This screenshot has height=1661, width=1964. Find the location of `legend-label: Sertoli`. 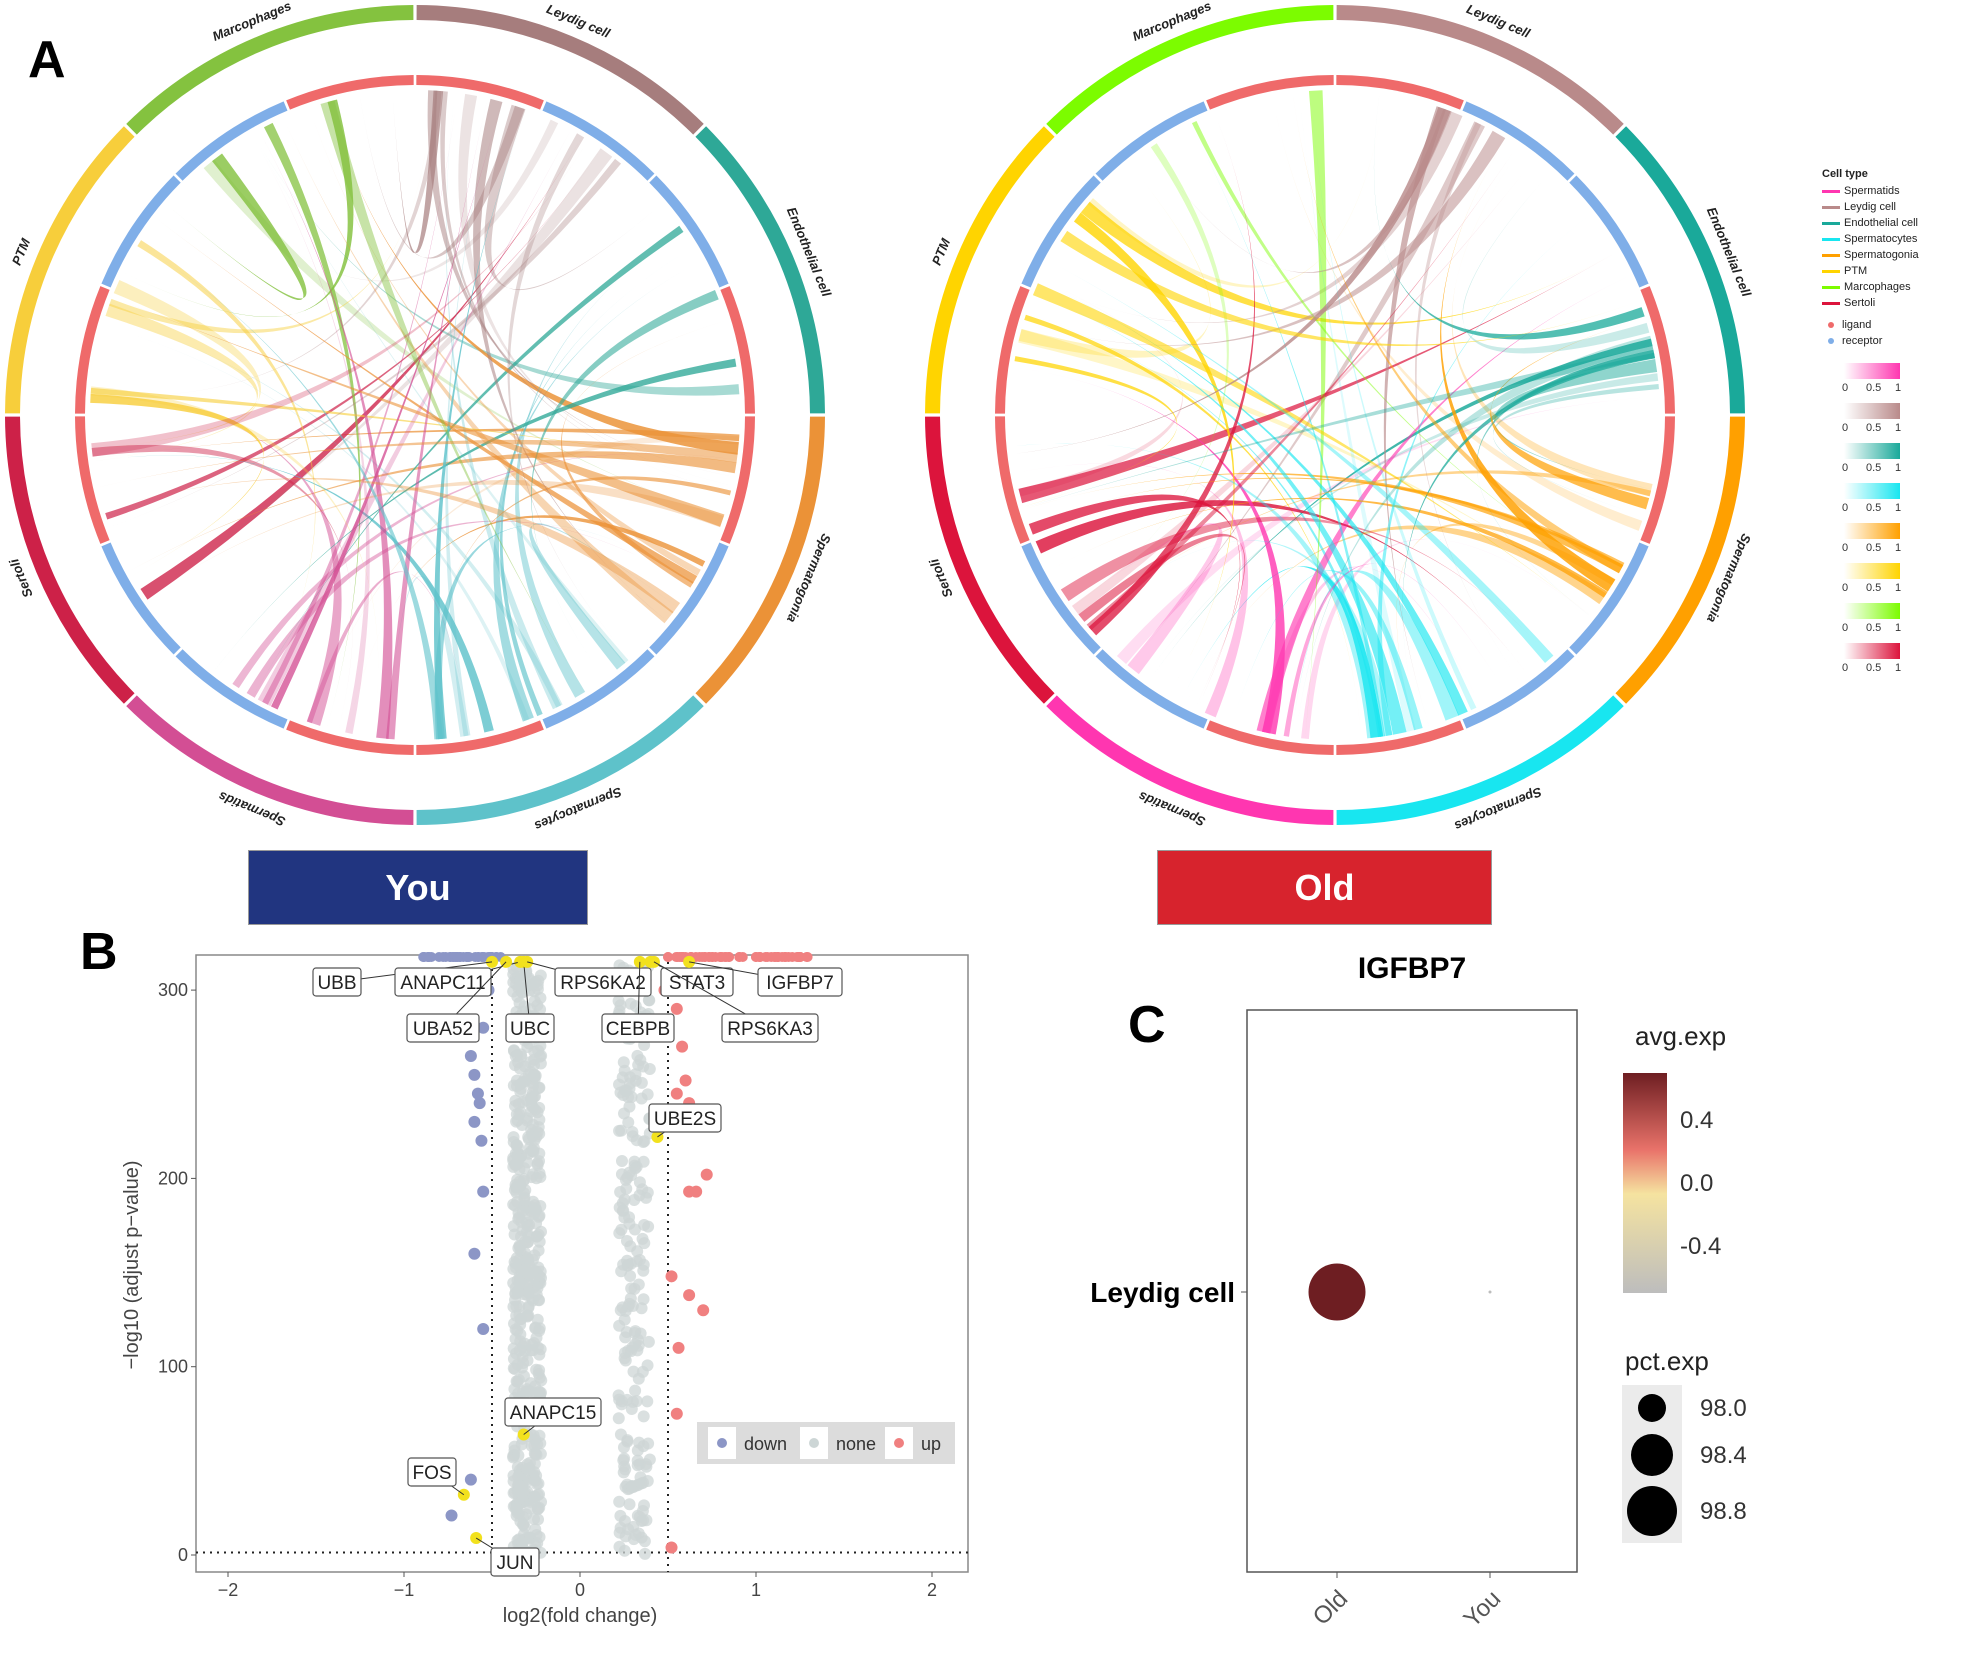

legend-label: Sertoli is located at coordinates (1860, 303).